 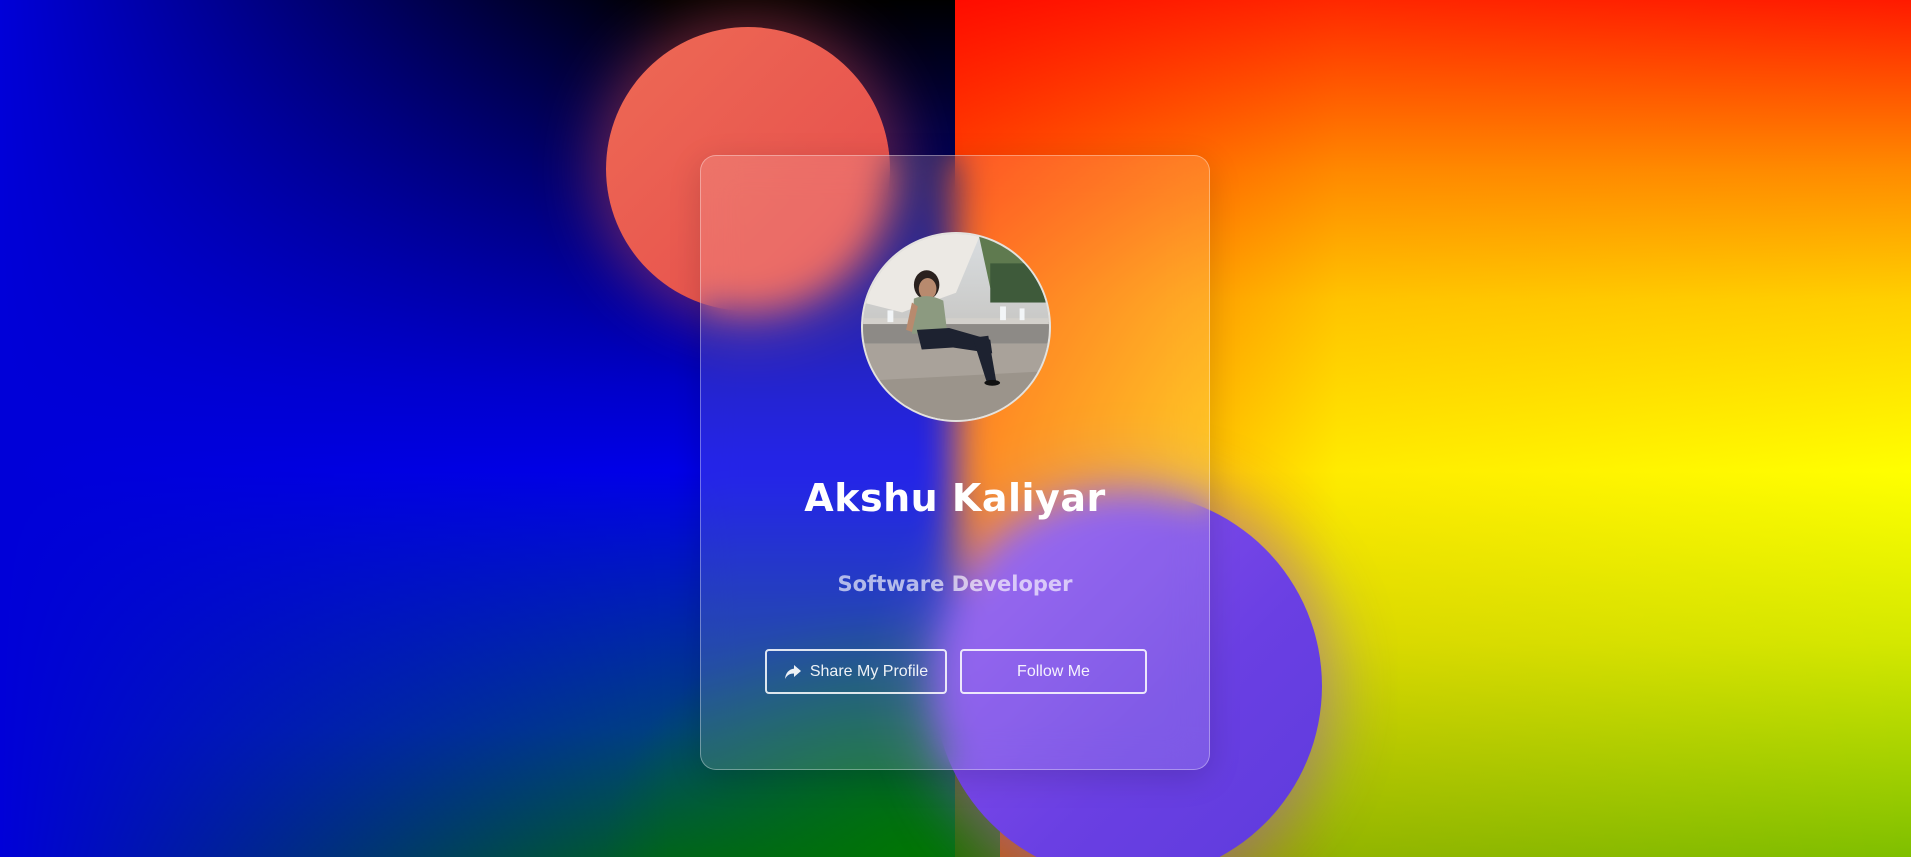 What do you see at coordinates (955, 498) in the screenshot?
I see `profile-name: Akshu Kaliyar` at bounding box center [955, 498].